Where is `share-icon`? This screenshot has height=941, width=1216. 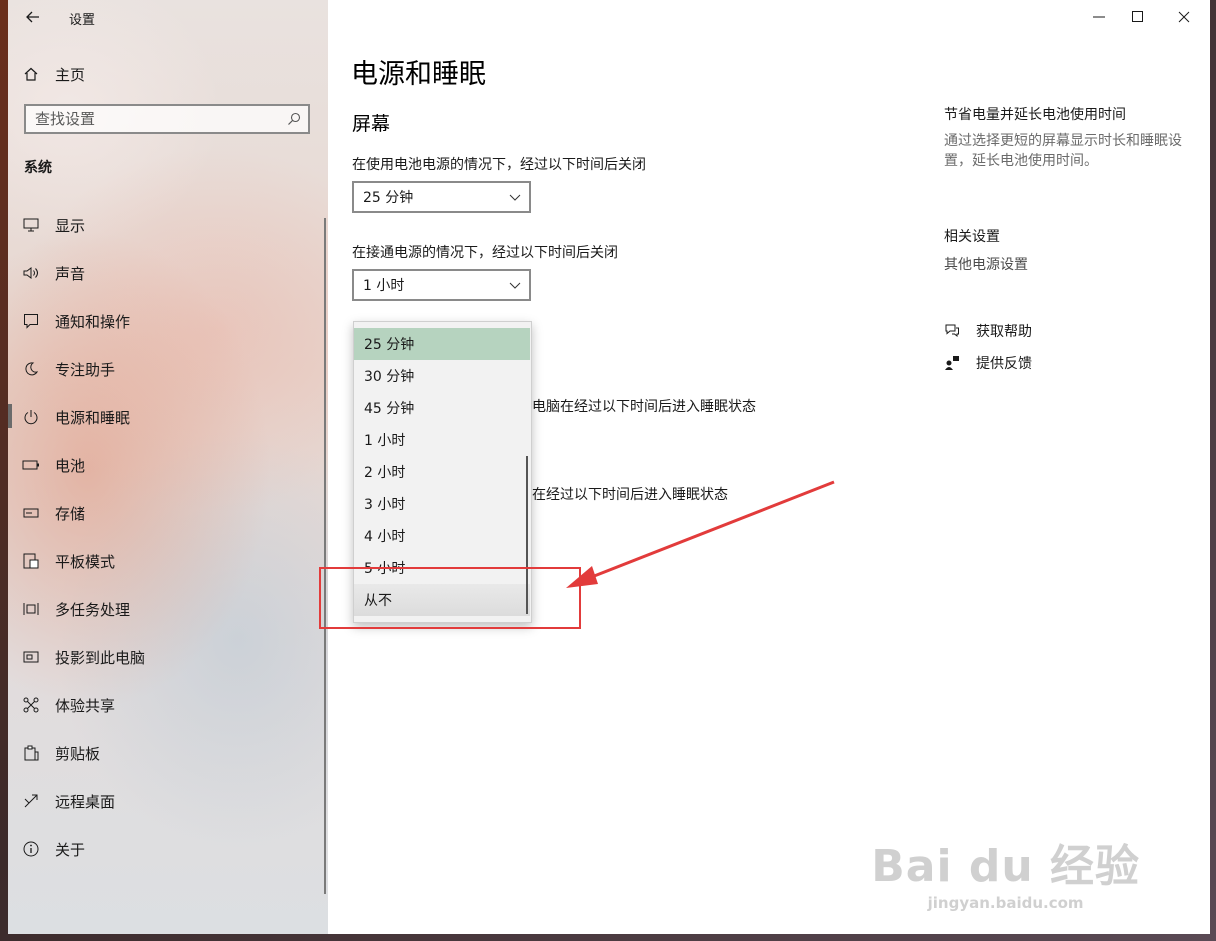
share-icon is located at coordinates (31, 705).